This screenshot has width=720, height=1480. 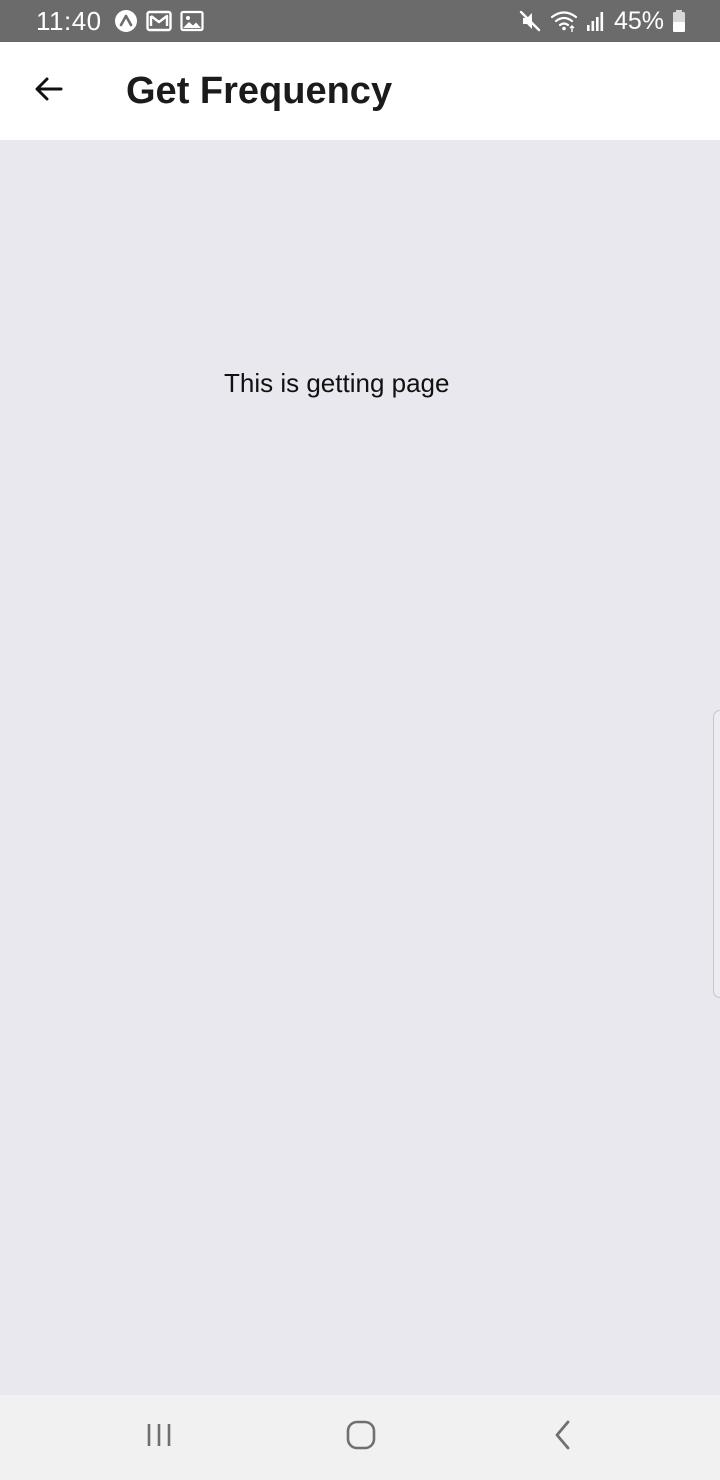 What do you see at coordinates (596, 21) in the screenshot?
I see `signal-icon` at bounding box center [596, 21].